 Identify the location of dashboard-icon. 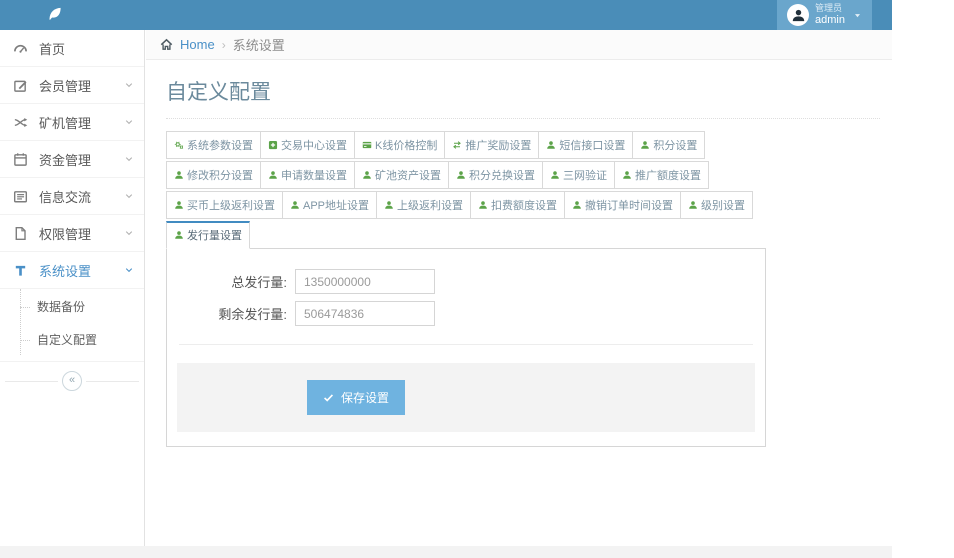
(22, 48).